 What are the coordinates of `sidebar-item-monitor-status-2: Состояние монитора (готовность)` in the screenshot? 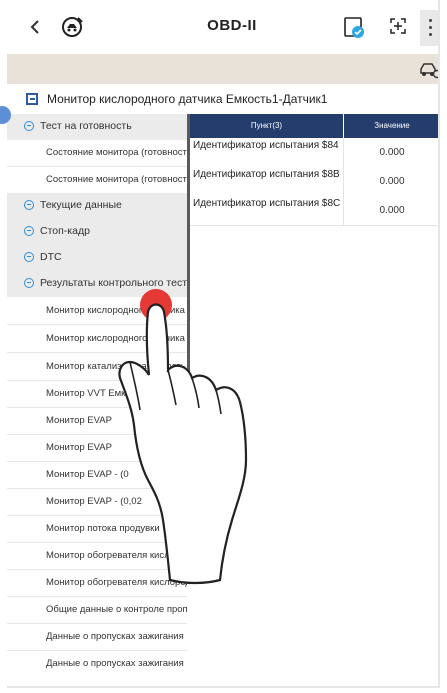 It's located at (97, 180).